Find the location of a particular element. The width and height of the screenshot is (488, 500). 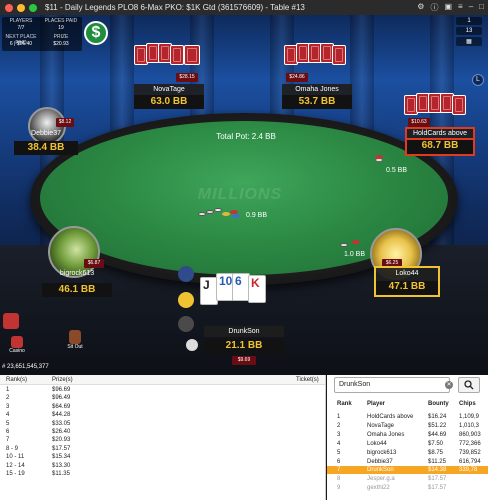

zoom-window-button is located at coordinates (33, 7).